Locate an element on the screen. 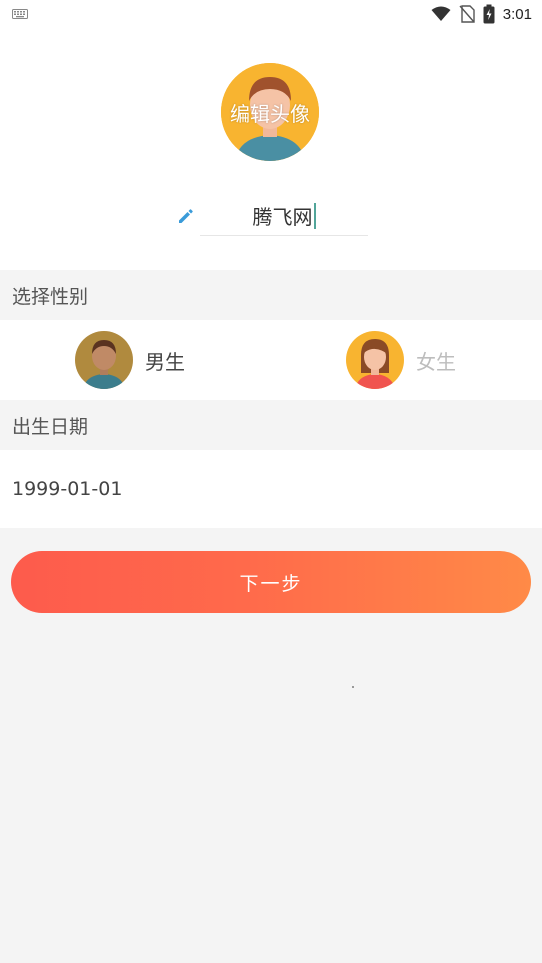  battery-charging-icon is located at coordinates (489, 14).